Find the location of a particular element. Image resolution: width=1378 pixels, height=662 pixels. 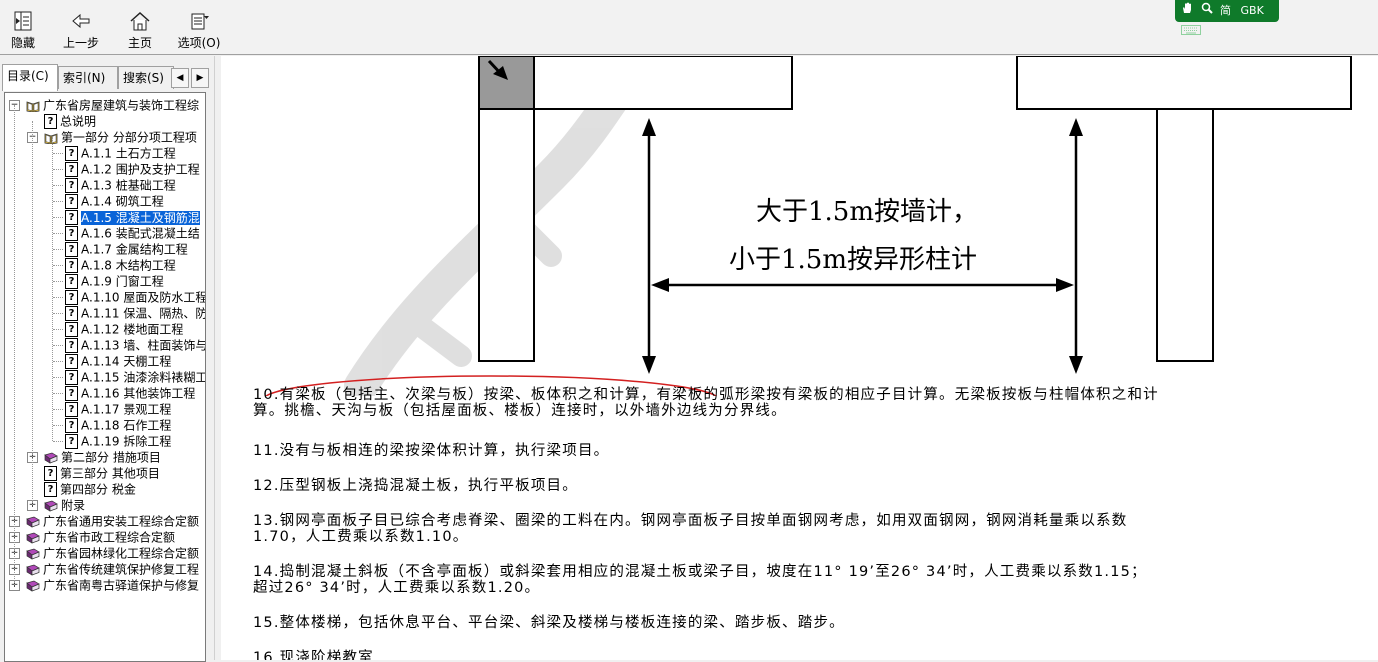

tree-item: ? A.1.19 拆除工程 is located at coordinates (118, 441).